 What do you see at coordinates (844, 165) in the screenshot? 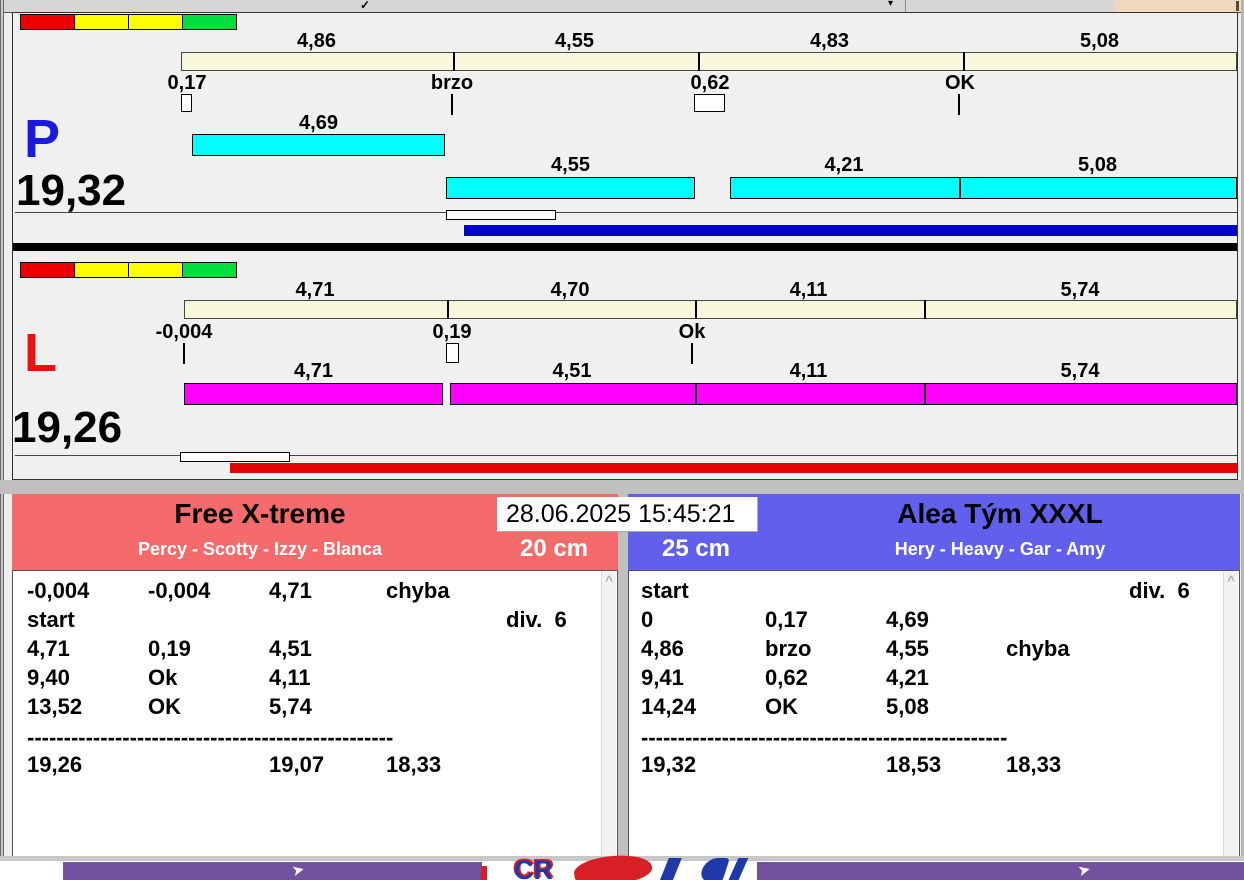
I see `run-bar-label: 4,21` at bounding box center [844, 165].